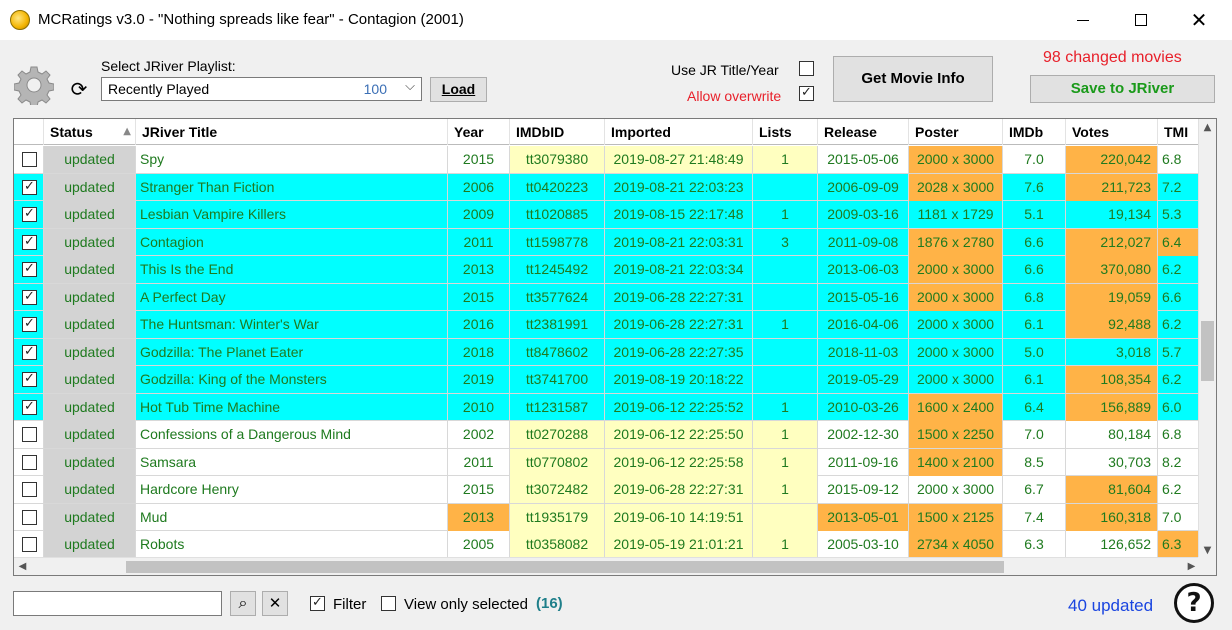  I want to click on cell-votes: 211,723, so click(1112, 187).